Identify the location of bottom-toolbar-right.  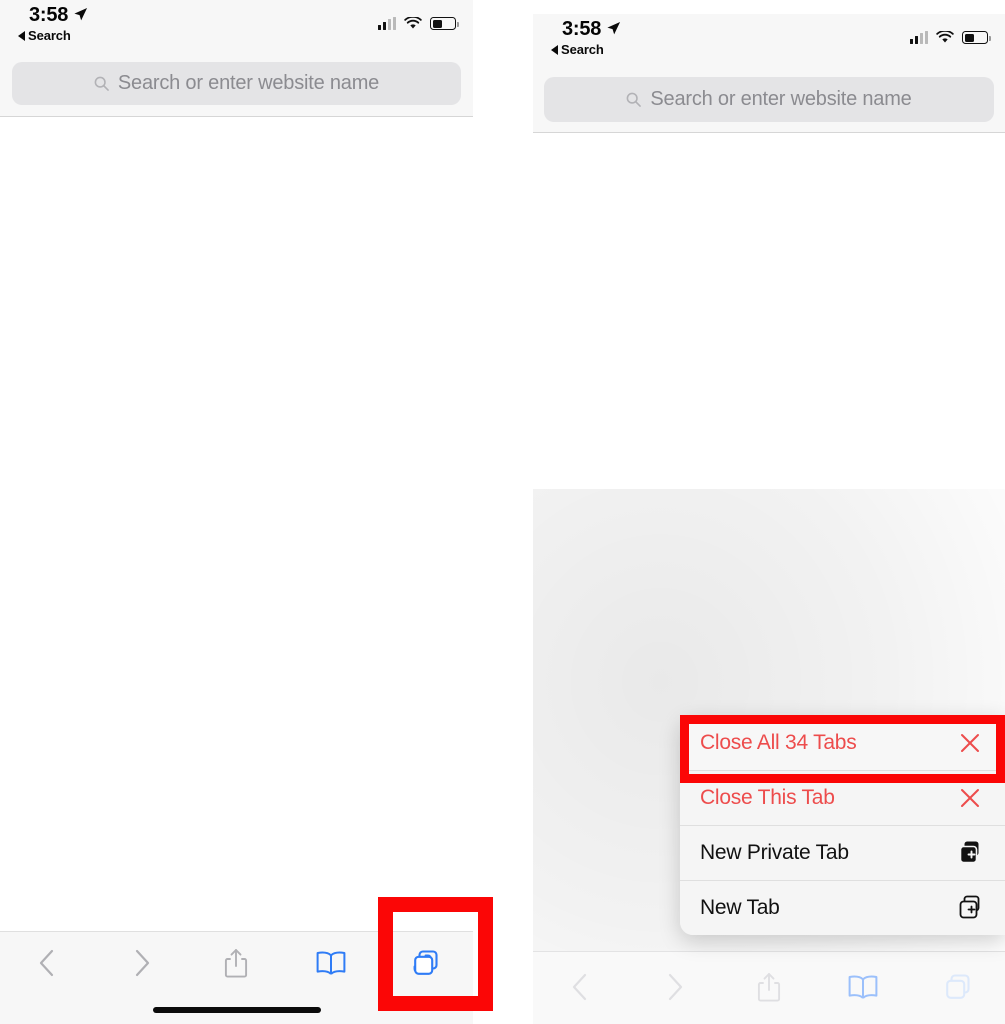
(769, 987).